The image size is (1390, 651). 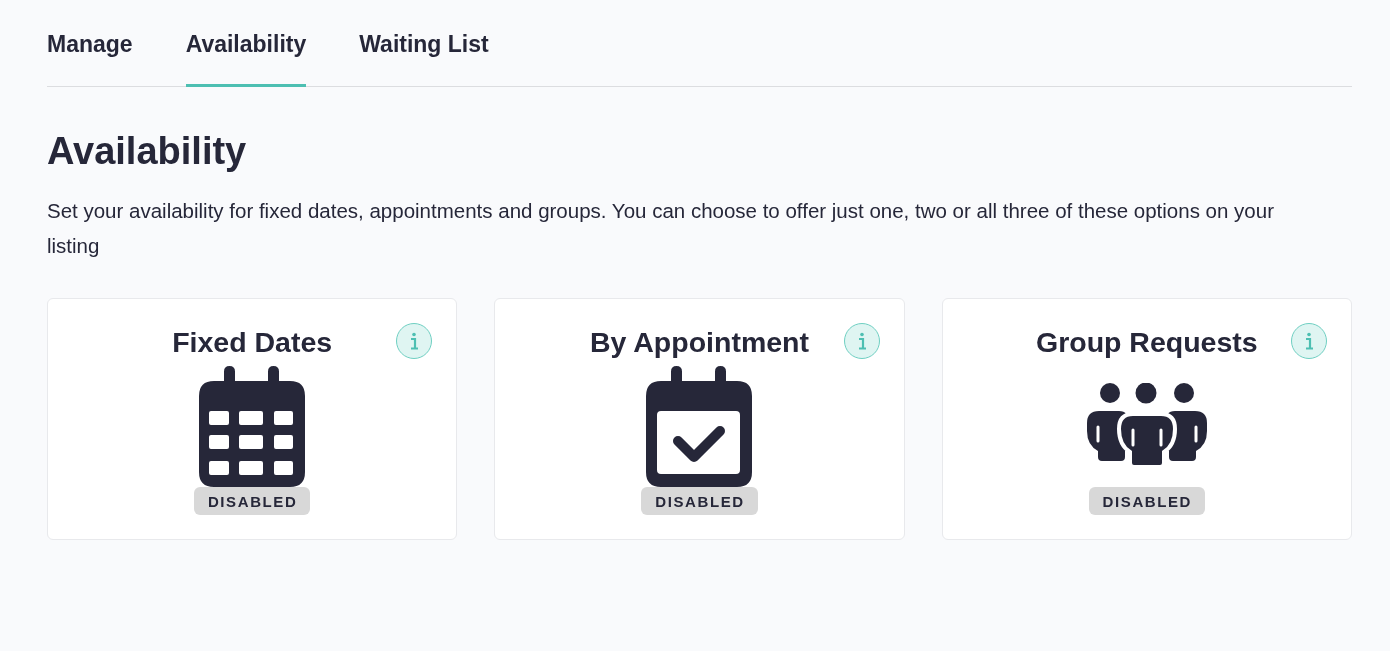 What do you see at coordinates (246, 59) in the screenshot?
I see `tab: Availability` at bounding box center [246, 59].